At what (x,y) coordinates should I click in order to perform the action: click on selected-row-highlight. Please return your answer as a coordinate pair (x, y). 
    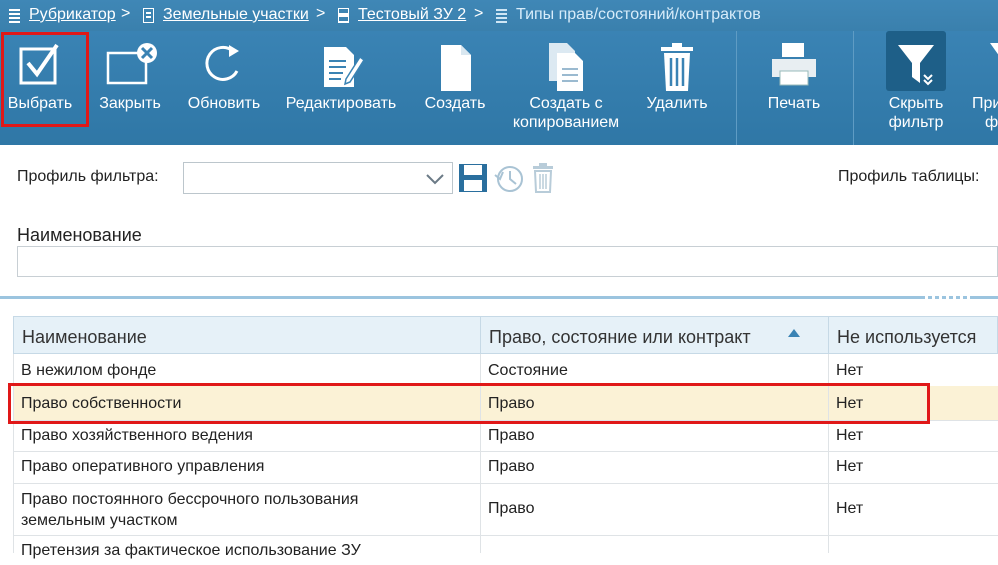
    Looking at the image, I should click on (469, 403).